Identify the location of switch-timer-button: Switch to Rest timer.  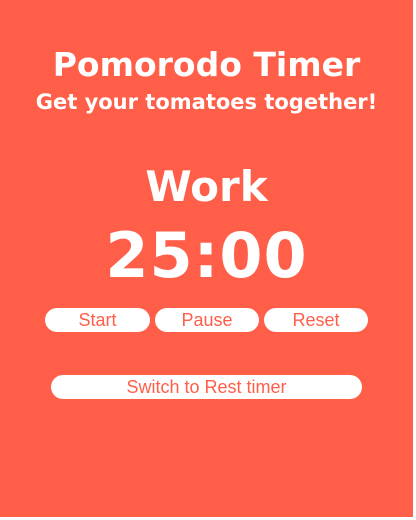
(206, 387).